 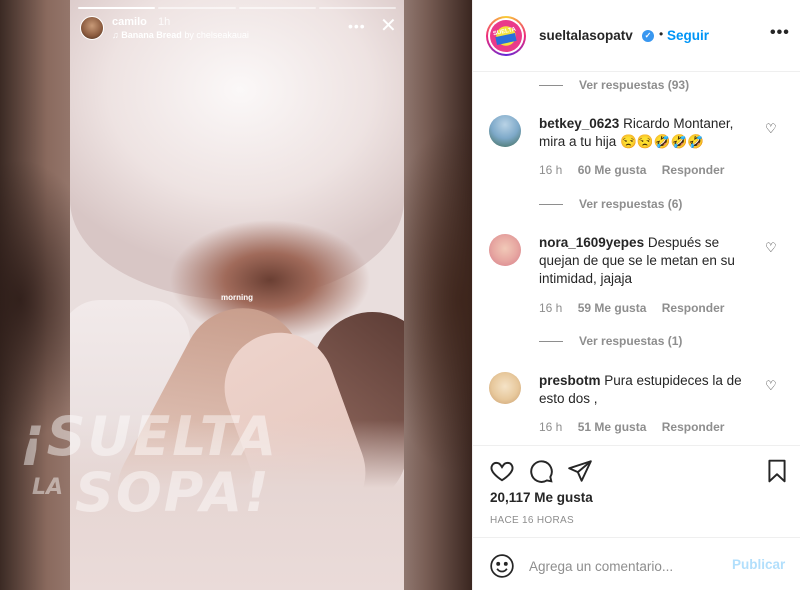 I want to click on add-comment-bar: Publicar, so click(x=636, y=563).